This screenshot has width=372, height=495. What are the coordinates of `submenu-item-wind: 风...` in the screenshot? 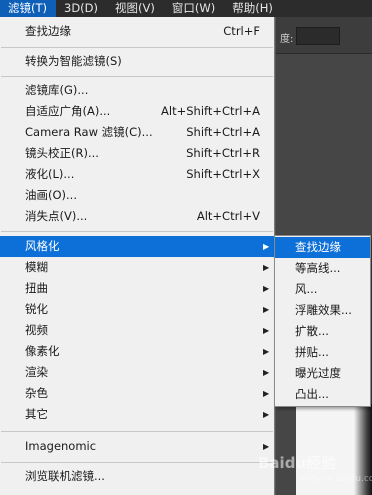 It's located at (322, 289).